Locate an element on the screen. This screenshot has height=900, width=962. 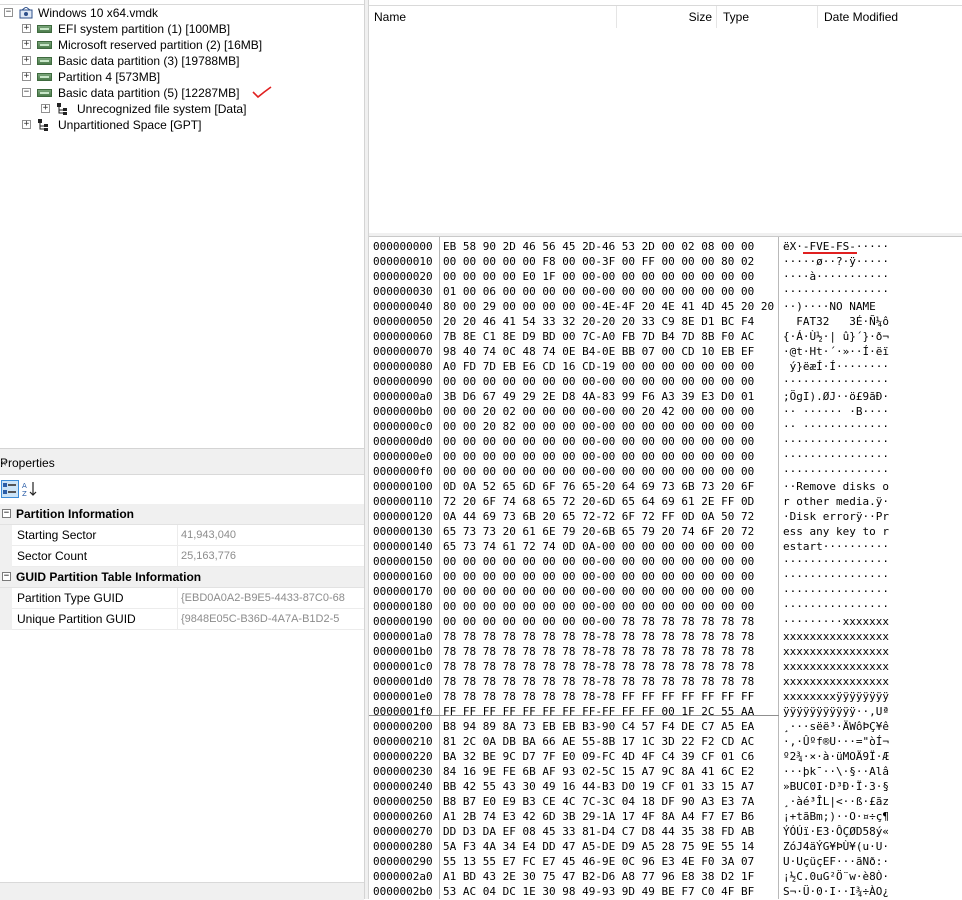
hex-ascii: ZóJ4äÝG¥ÞÙ¥(u·U· is located at coordinates (836, 846).